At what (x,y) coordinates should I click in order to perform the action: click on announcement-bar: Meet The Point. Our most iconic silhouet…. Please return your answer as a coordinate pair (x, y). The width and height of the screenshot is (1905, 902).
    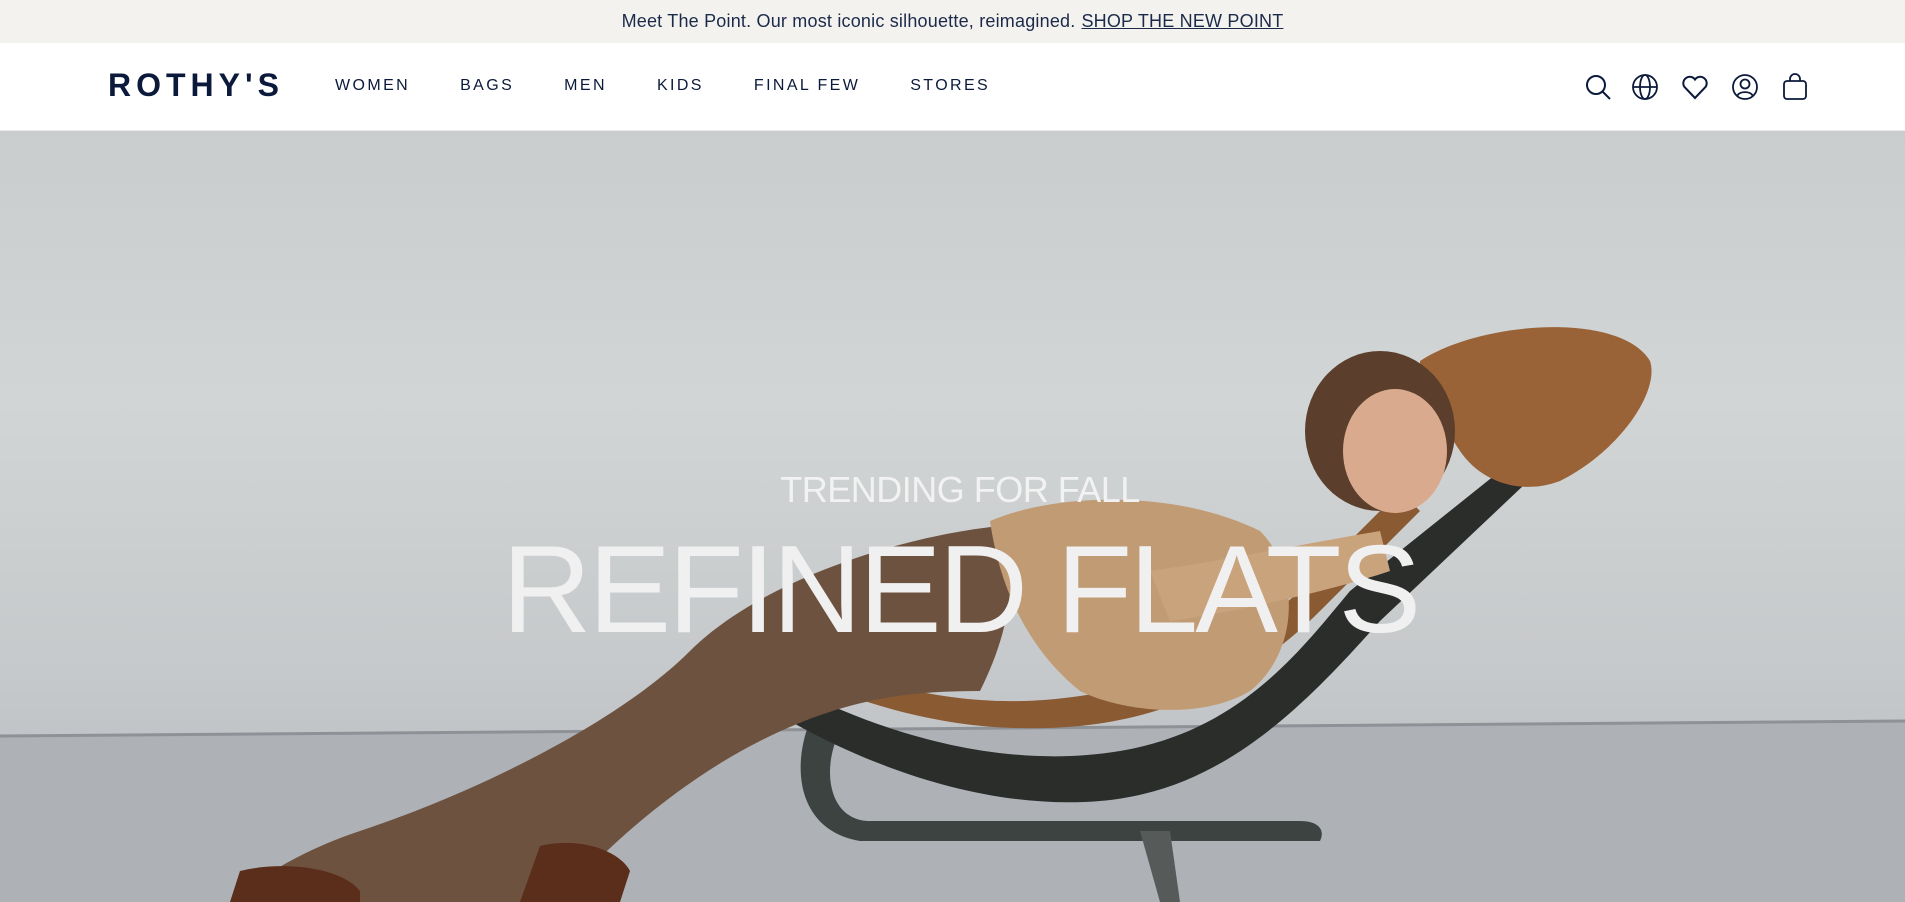
    Looking at the image, I should click on (952, 21).